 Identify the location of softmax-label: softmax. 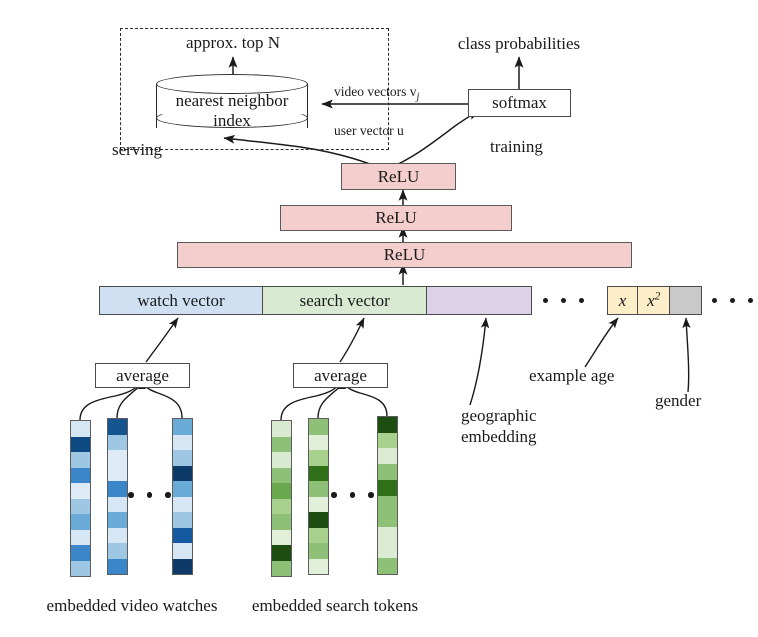
(519, 102).